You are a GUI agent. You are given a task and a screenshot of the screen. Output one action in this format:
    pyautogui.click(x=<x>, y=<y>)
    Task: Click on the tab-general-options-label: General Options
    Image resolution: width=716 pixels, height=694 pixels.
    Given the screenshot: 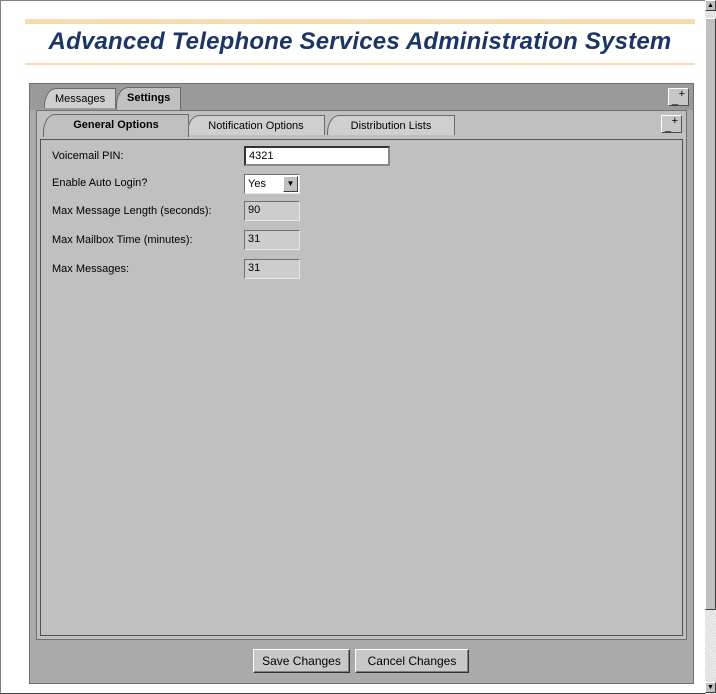 What is the action you would take?
    pyautogui.click(x=116, y=125)
    